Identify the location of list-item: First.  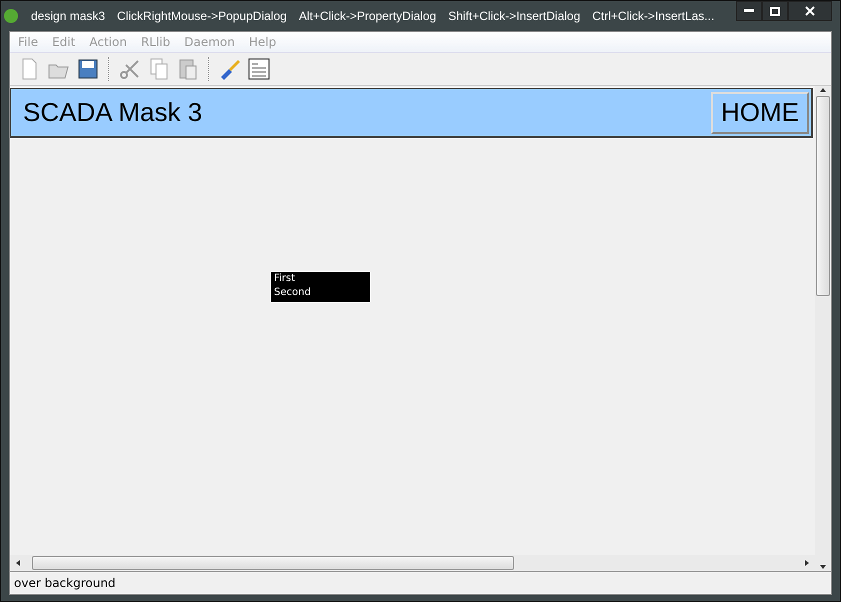
(320, 279).